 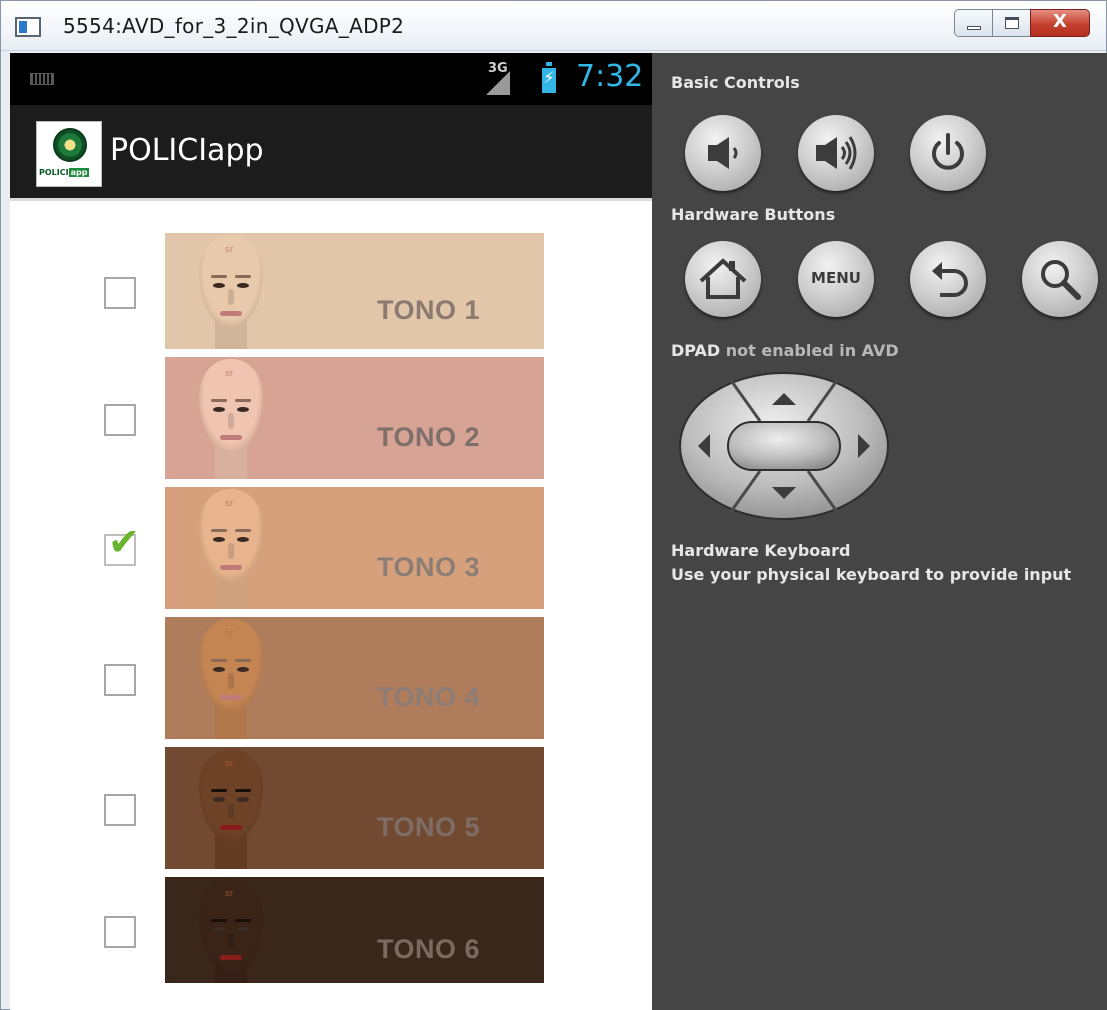 I want to click on power-icon, so click(x=948, y=151).